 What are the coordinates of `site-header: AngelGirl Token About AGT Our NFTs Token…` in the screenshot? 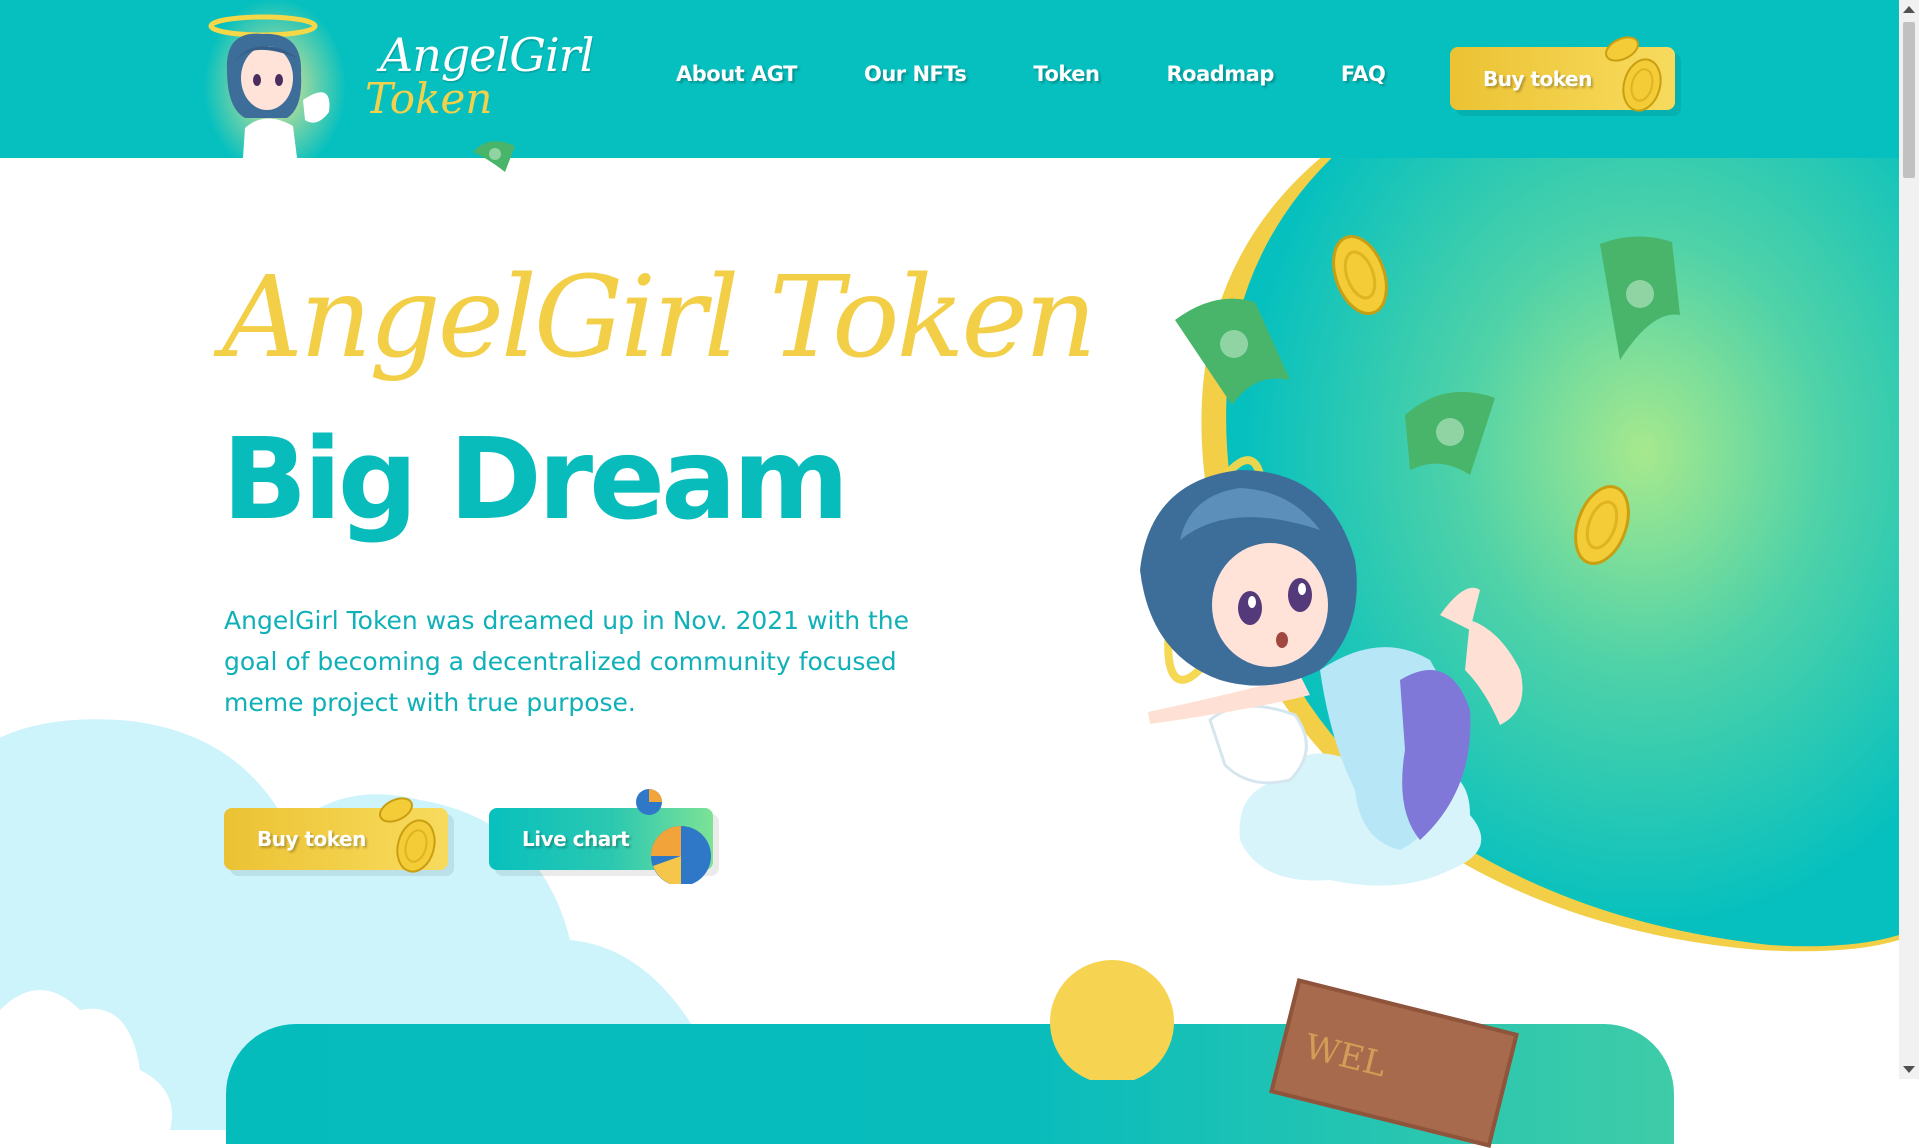 It's located at (949, 86).